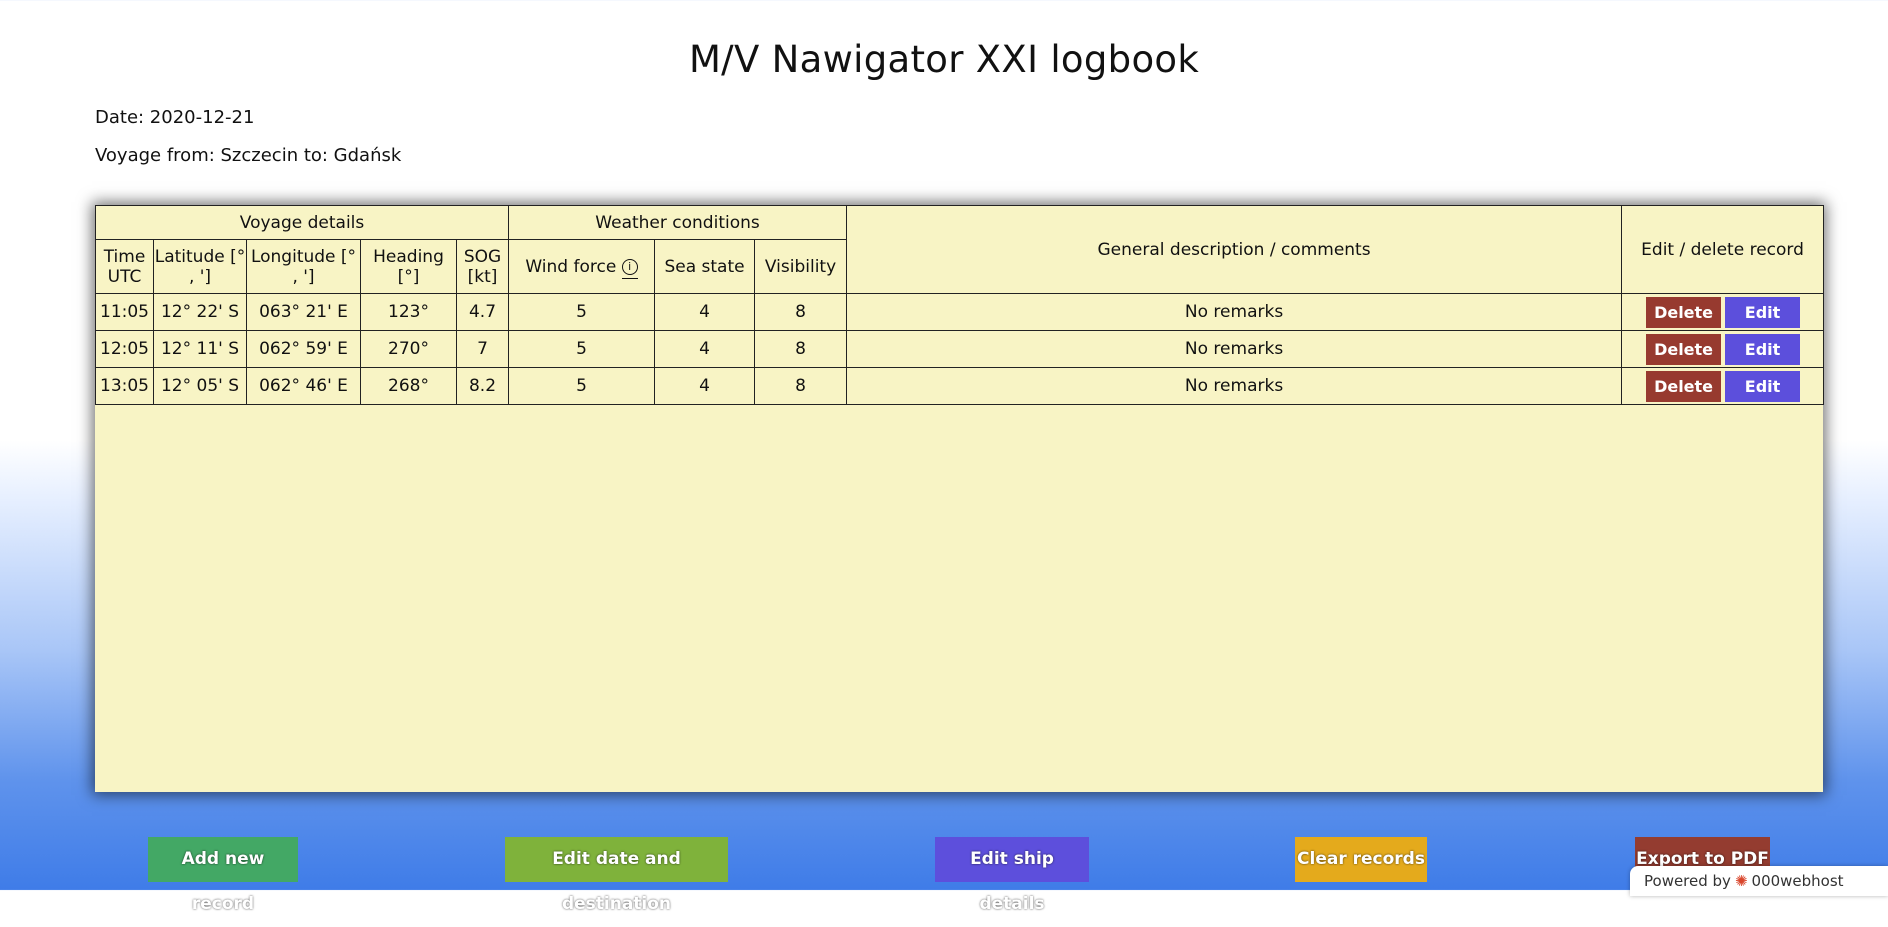 The image size is (1888, 927). Describe the element at coordinates (408, 266) in the screenshot. I see `heading-header: Heading [°]` at that location.